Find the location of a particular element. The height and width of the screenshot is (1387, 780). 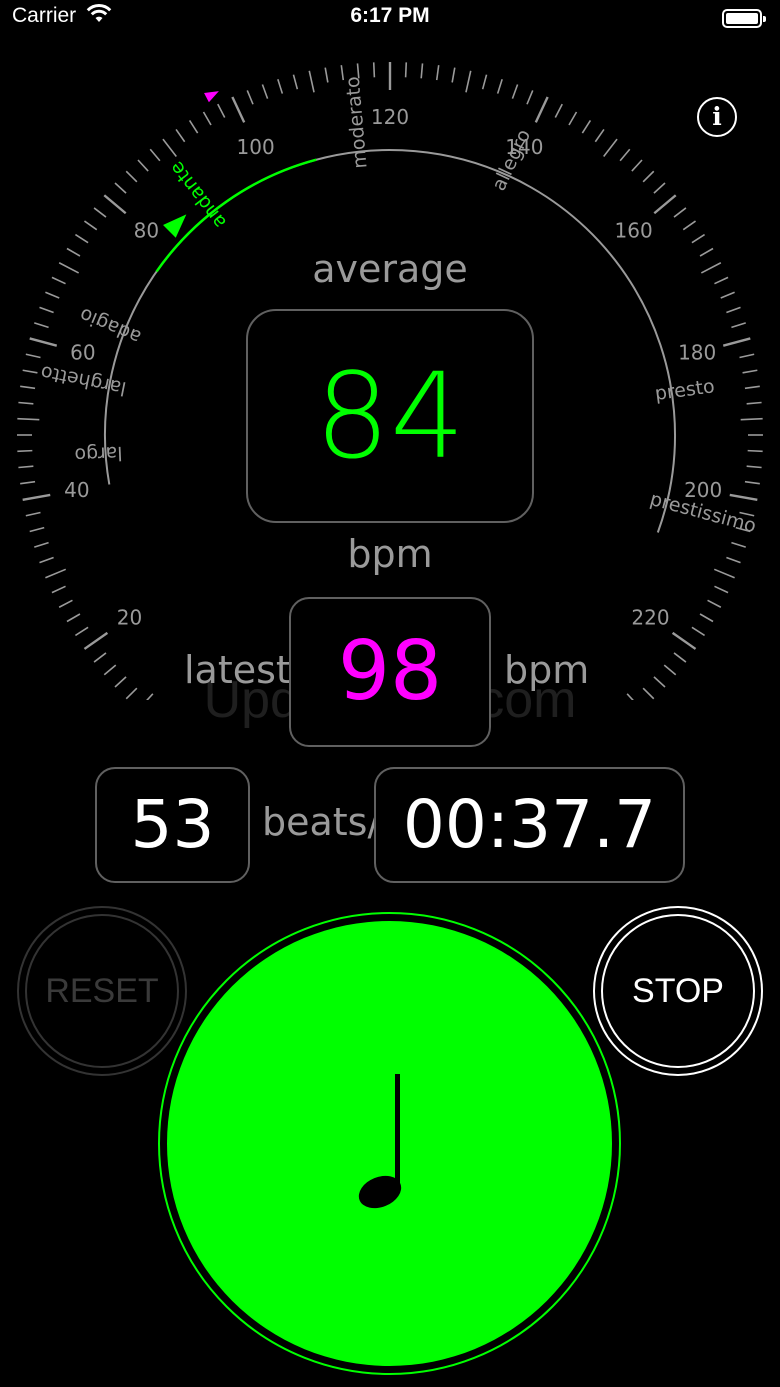

average-unit-label: bpm is located at coordinates (390, 554).